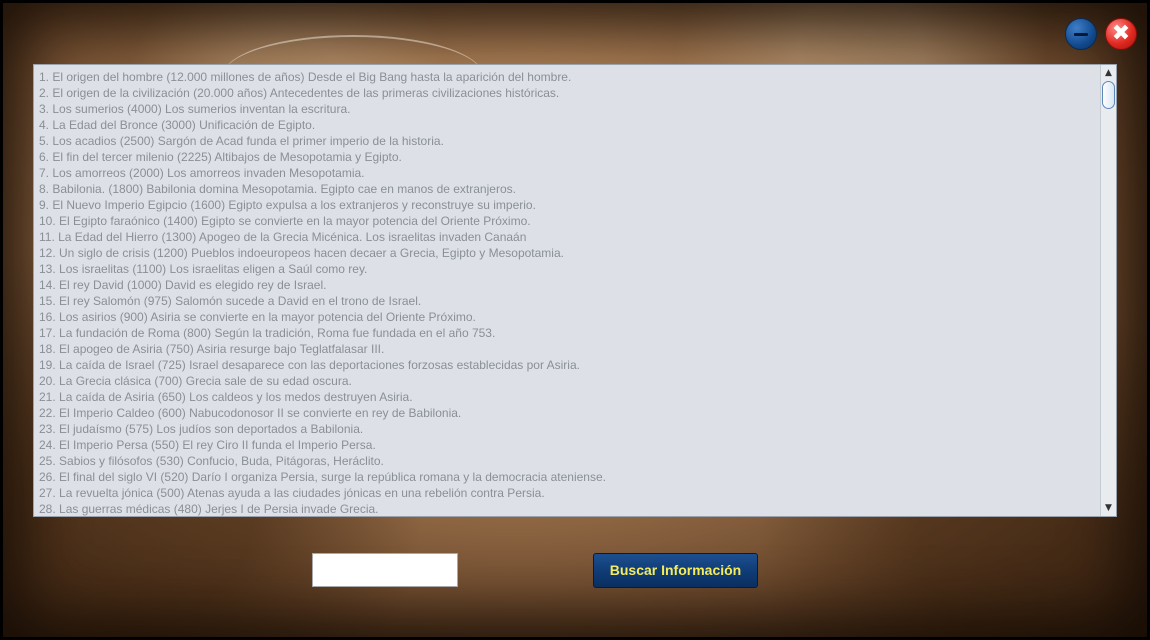 This screenshot has height=640, width=1150. I want to click on minimize-icon, so click(1081, 34).